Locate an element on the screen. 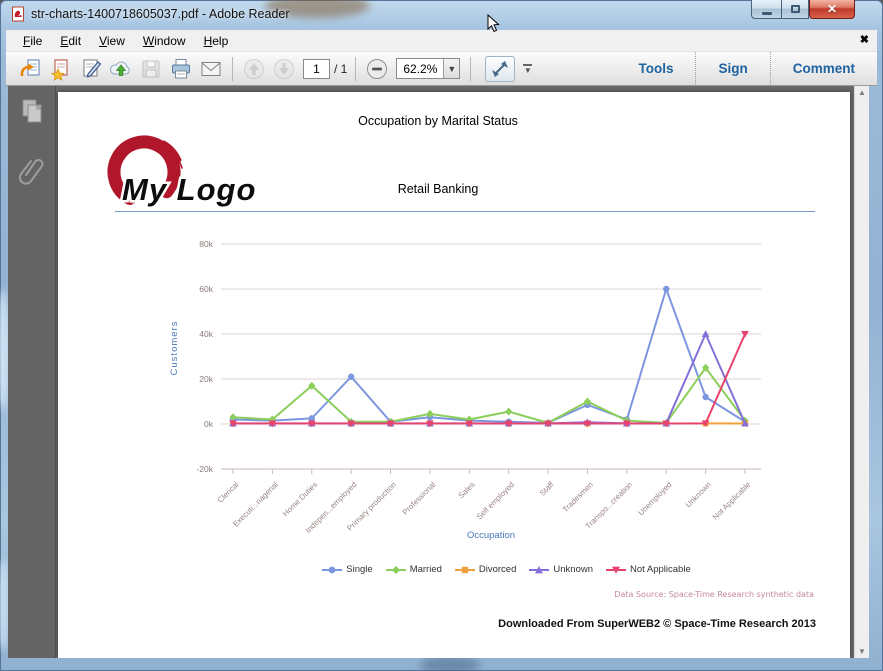  cloud-upload-button is located at coordinates (121, 69).